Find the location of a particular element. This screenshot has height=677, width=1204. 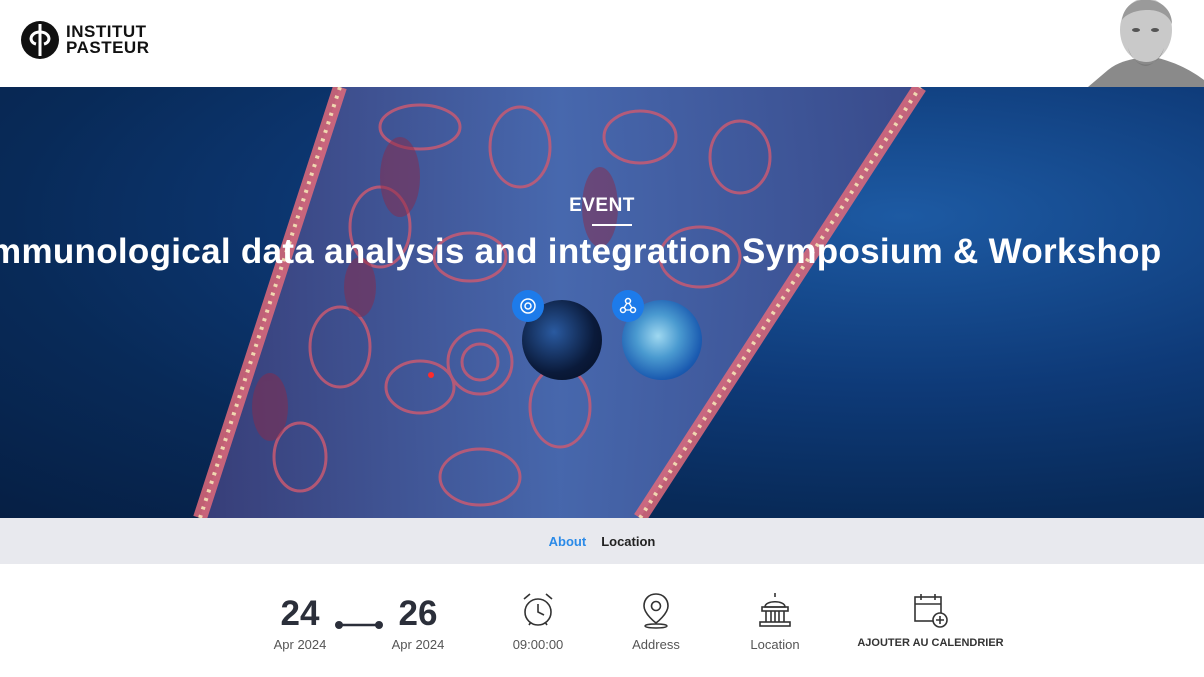

end-date: 26 Apr 2024 is located at coordinates (418, 623).